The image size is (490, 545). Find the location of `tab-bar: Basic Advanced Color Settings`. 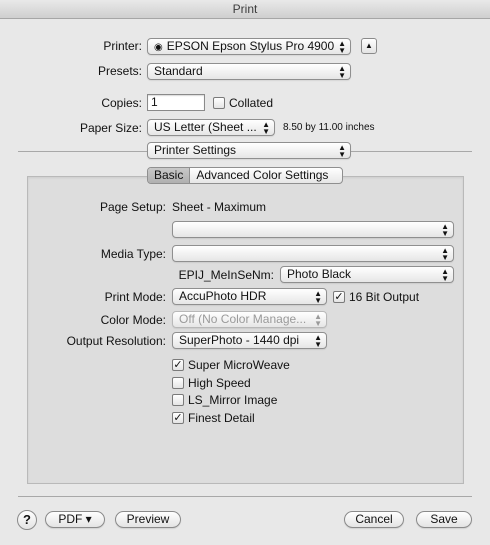

tab-bar: Basic Advanced Color Settings is located at coordinates (245, 175).